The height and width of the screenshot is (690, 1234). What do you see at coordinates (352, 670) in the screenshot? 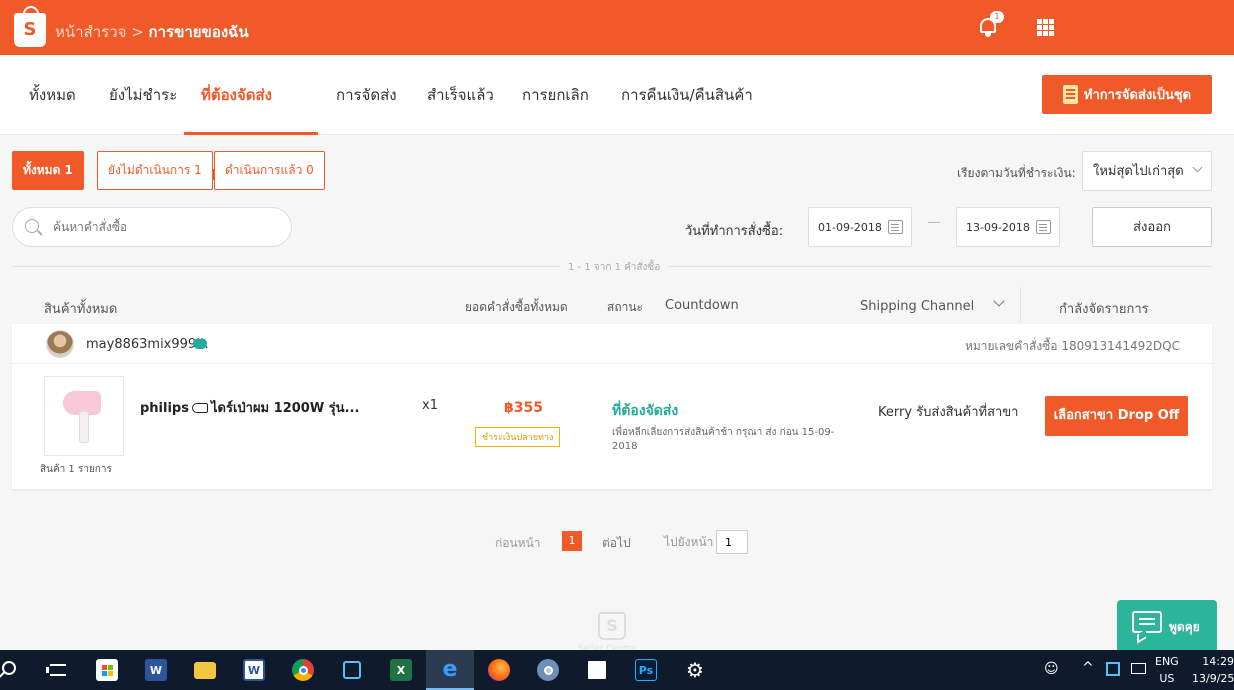
I see `snip-tool-icon` at bounding box center [352, 670].